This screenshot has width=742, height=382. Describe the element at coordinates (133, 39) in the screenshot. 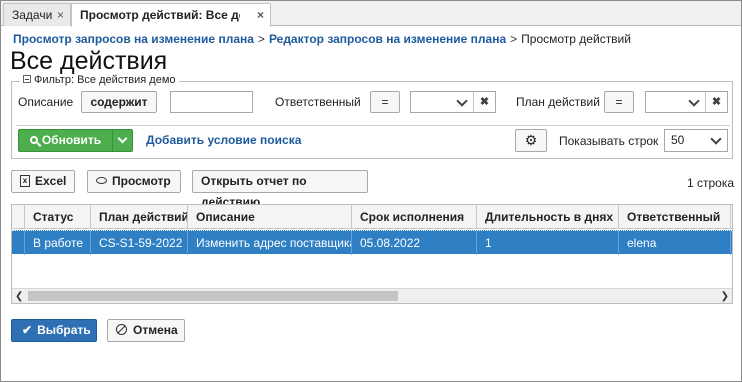

I see `breadcrumb-link-change-requests: Просмотр запросов на изменение плана` at that location.